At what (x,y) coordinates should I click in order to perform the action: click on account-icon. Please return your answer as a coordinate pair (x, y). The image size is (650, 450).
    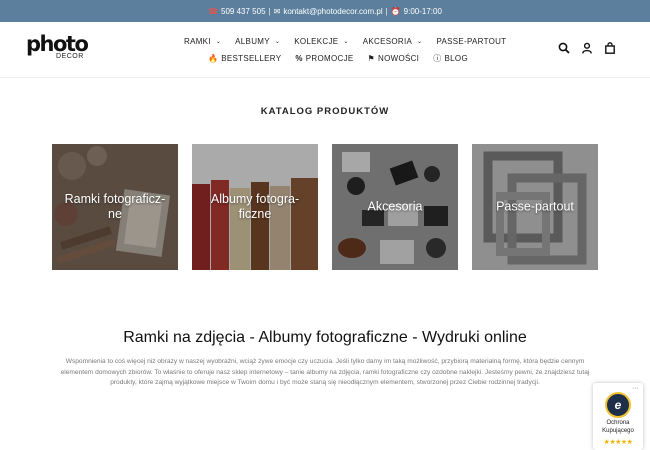
    Looking at the image, I should click on (587, 48).